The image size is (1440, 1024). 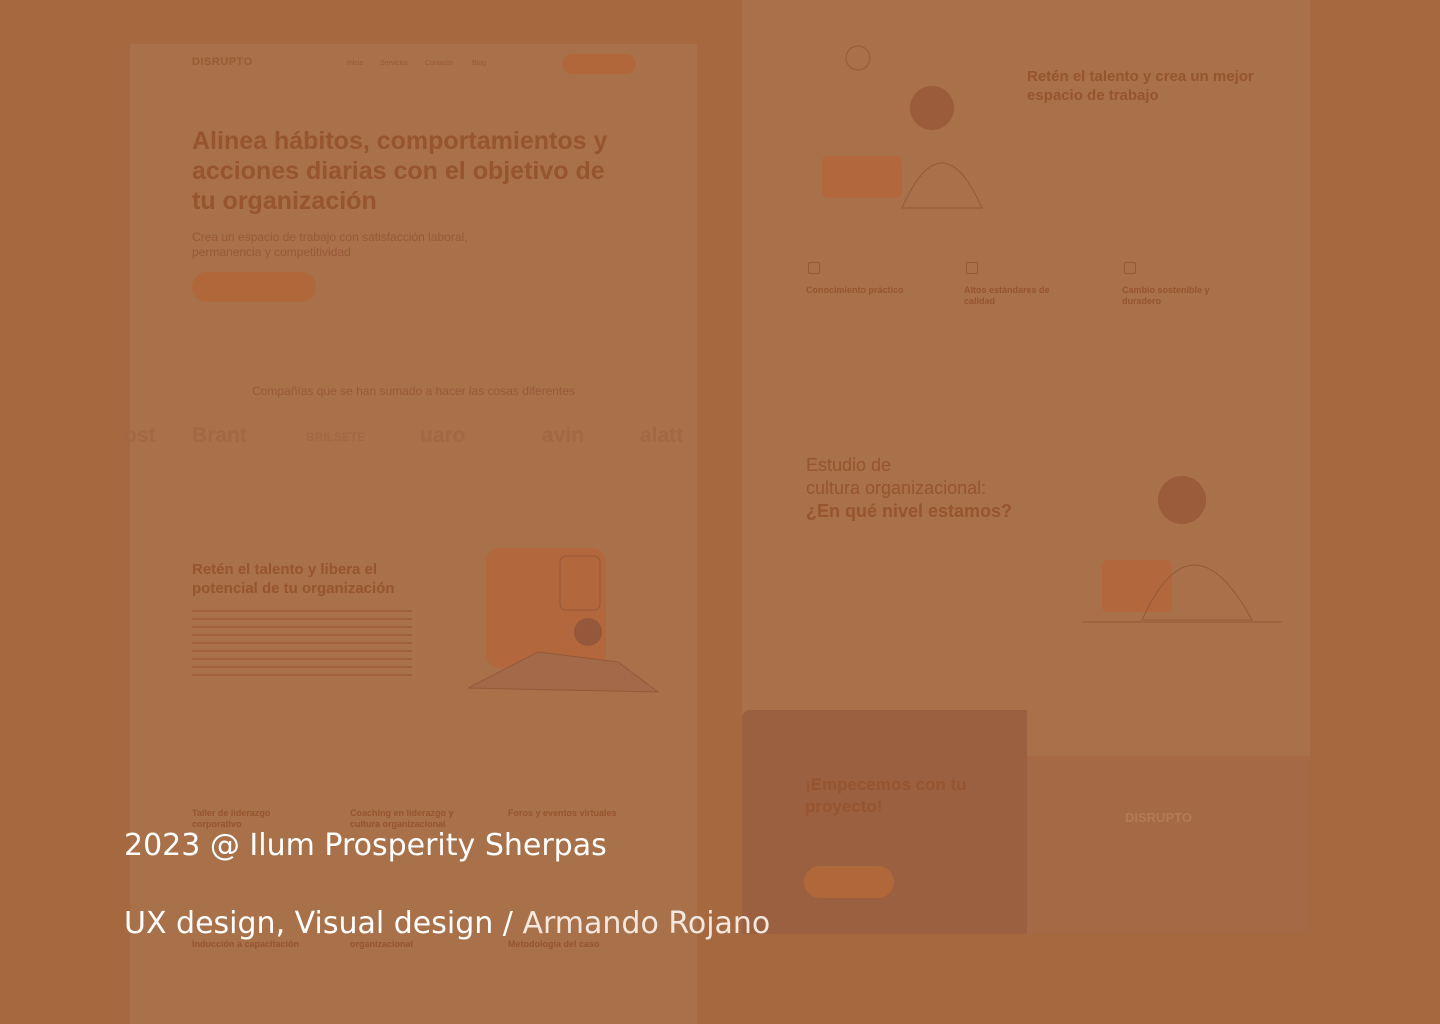 I want to click on feature-title: Cambio sostenible y duradero, so click(x=1166, y=295).